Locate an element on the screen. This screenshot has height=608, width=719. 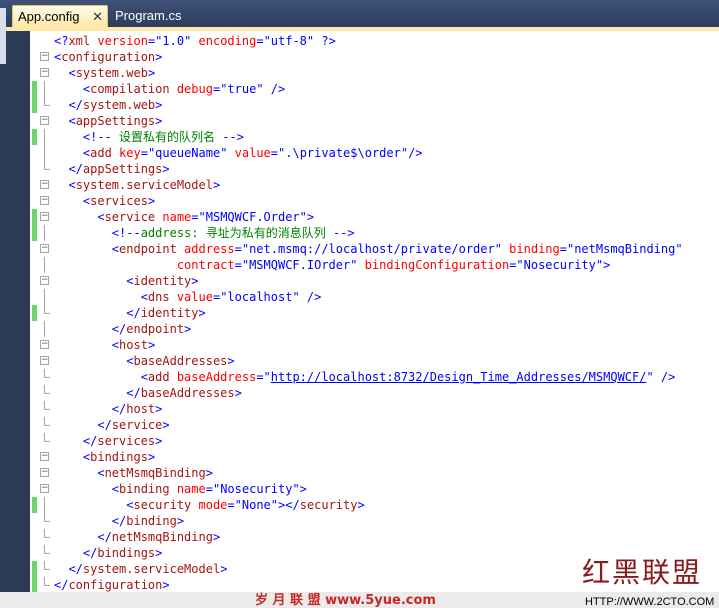
code-line: </binding> is located at coordinates (374, 521).